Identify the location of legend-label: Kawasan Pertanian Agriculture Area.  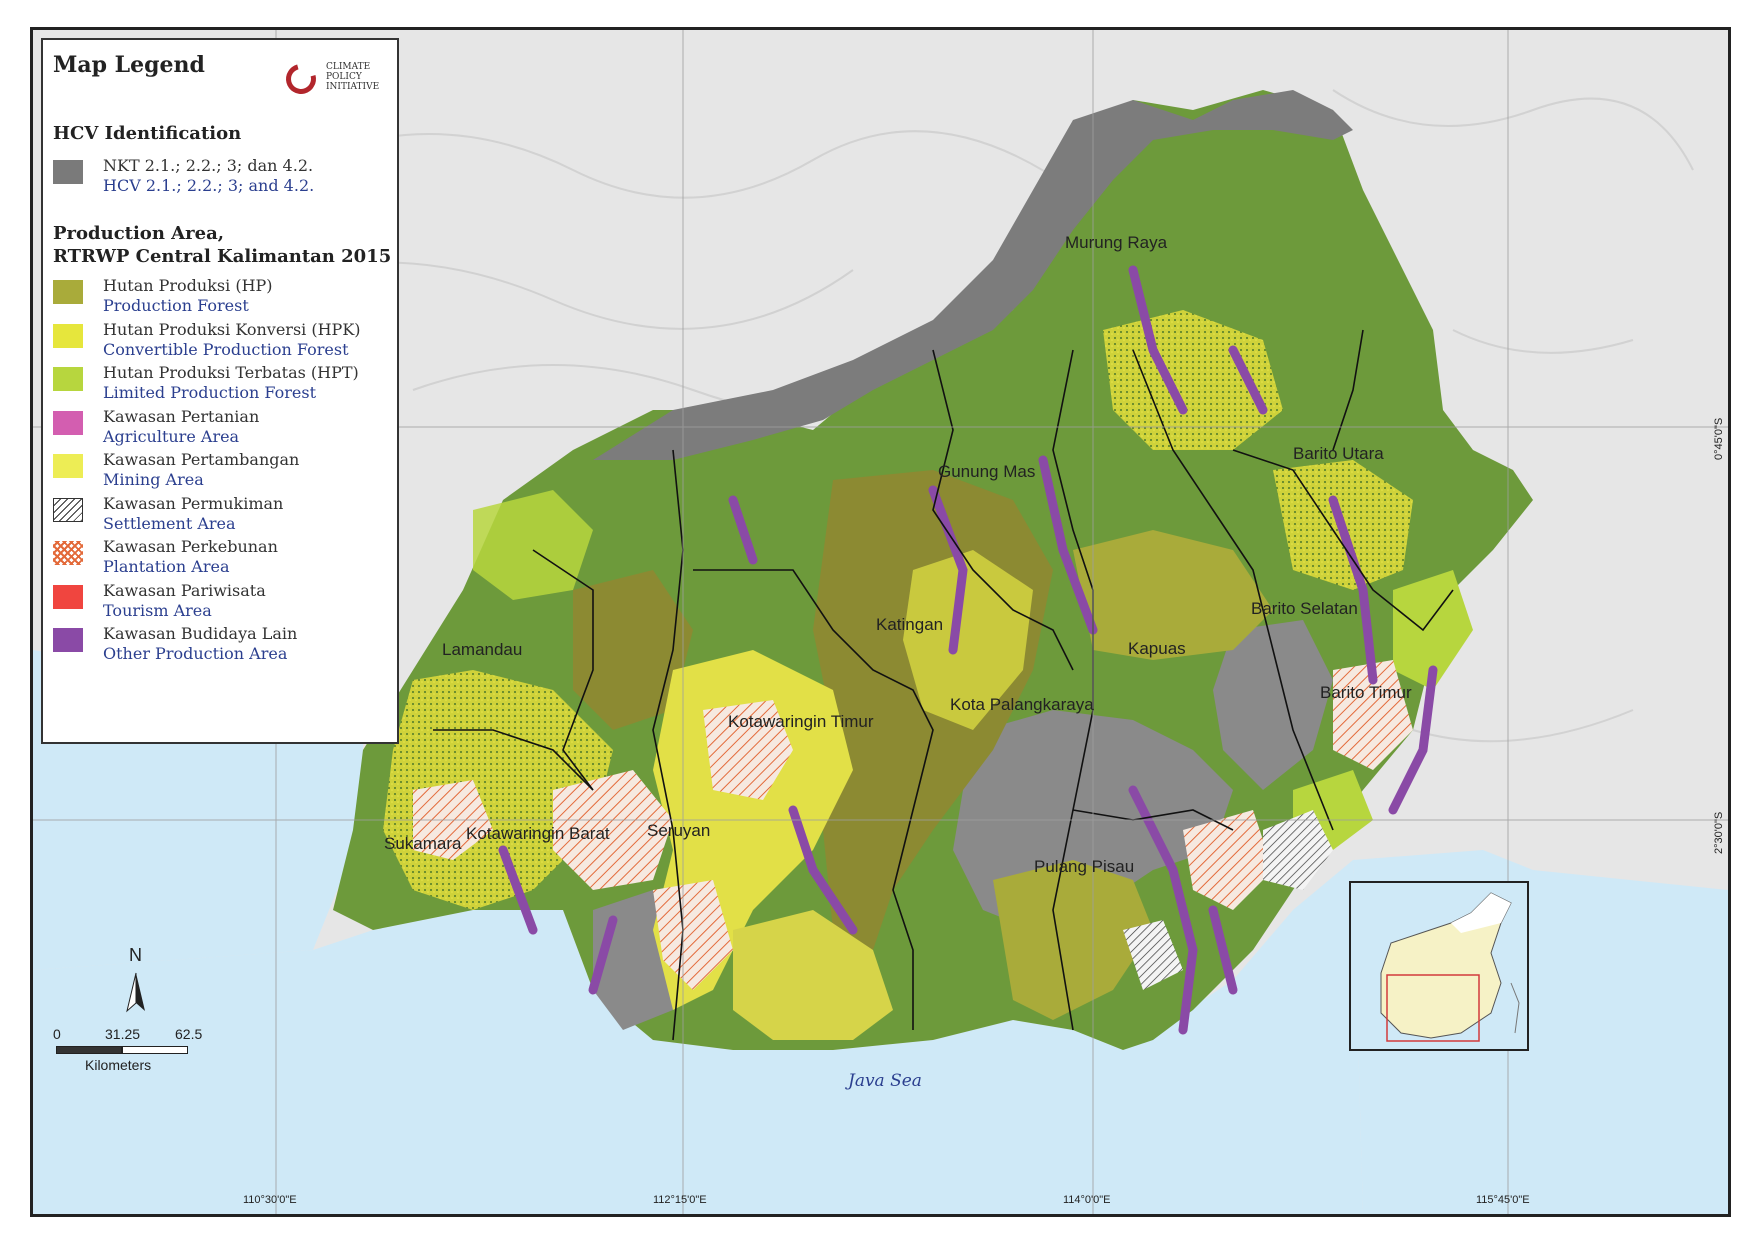
(181, 427).